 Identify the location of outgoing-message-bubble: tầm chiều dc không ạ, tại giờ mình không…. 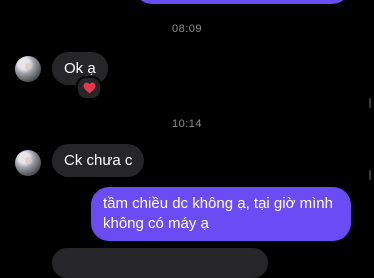
(221, 214).